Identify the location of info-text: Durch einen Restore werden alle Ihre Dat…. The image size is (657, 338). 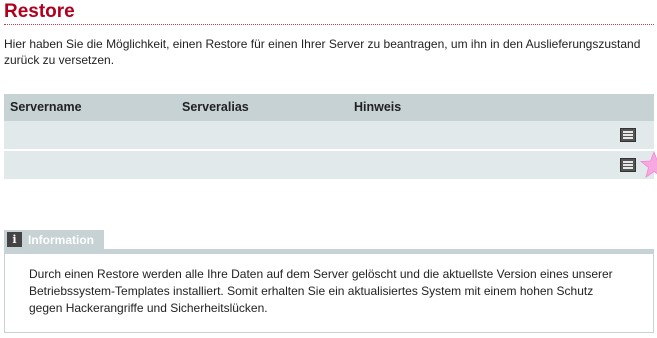
(321, 291).